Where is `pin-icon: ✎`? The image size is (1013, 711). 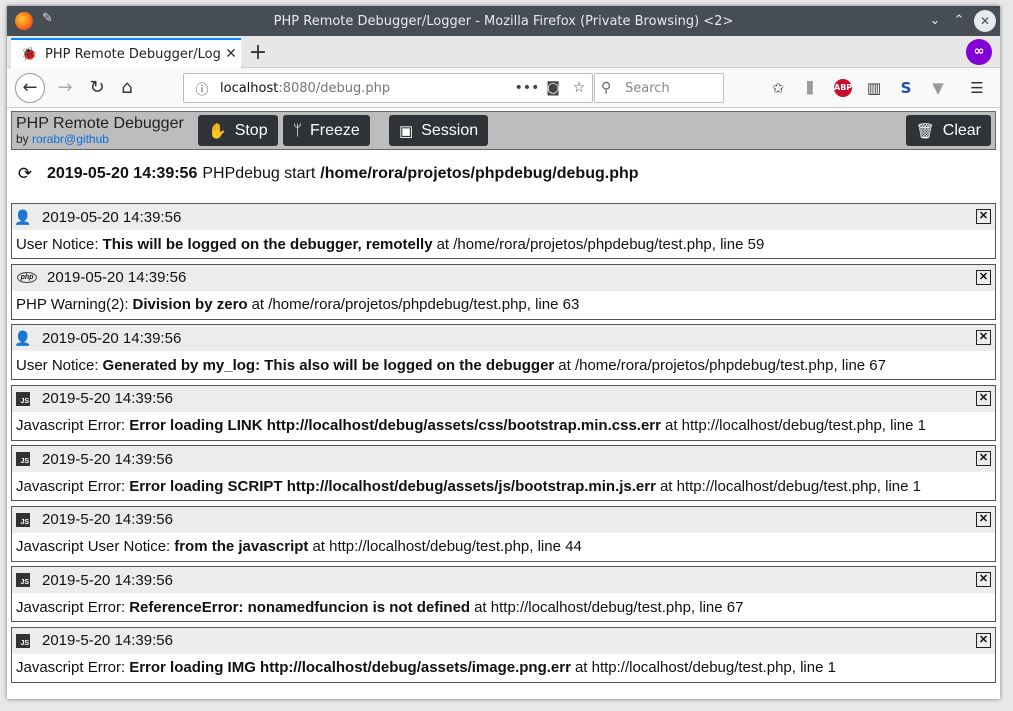 pin-icon: ✎ is located at coordinates (47, 18).